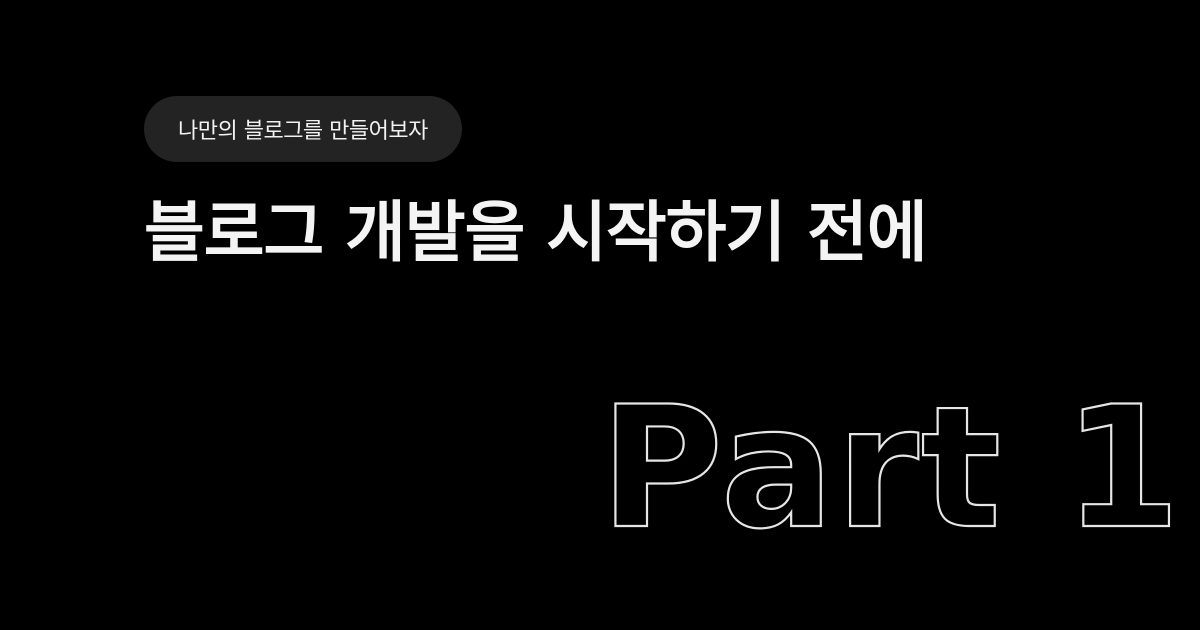  Describe the element at coordinates (303, 131) in the screenshot. I see `series-badge-label: 나만의 블로그를 만들어보자` at that location.